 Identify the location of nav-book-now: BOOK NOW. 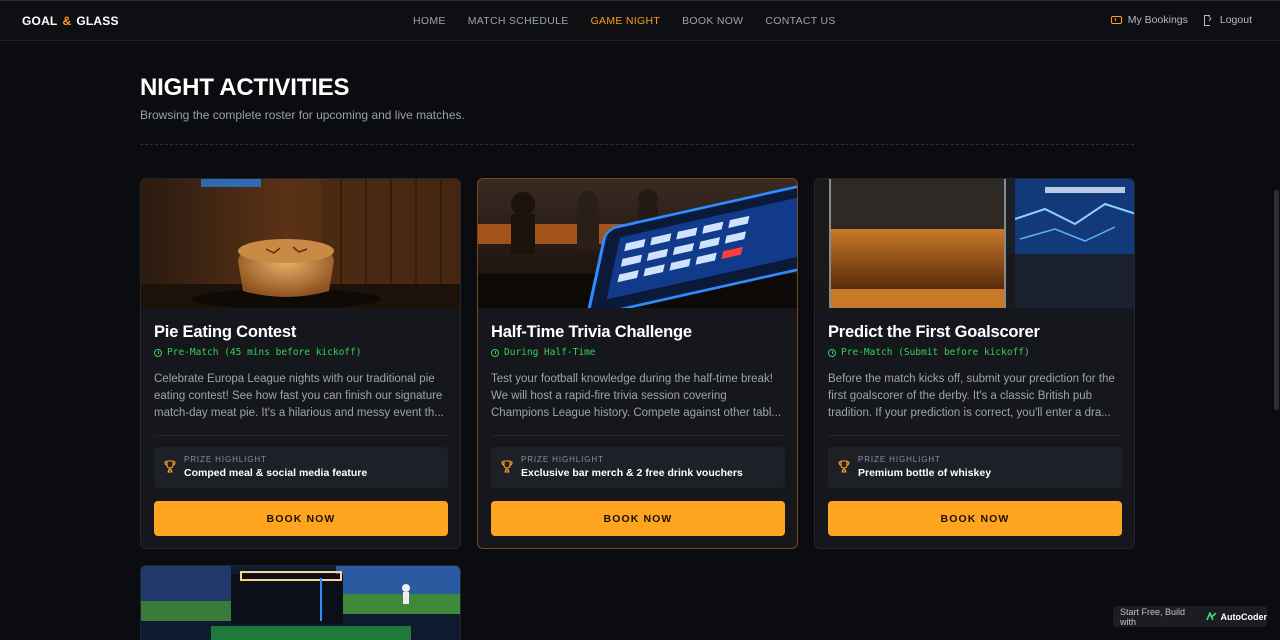
(712, 21).